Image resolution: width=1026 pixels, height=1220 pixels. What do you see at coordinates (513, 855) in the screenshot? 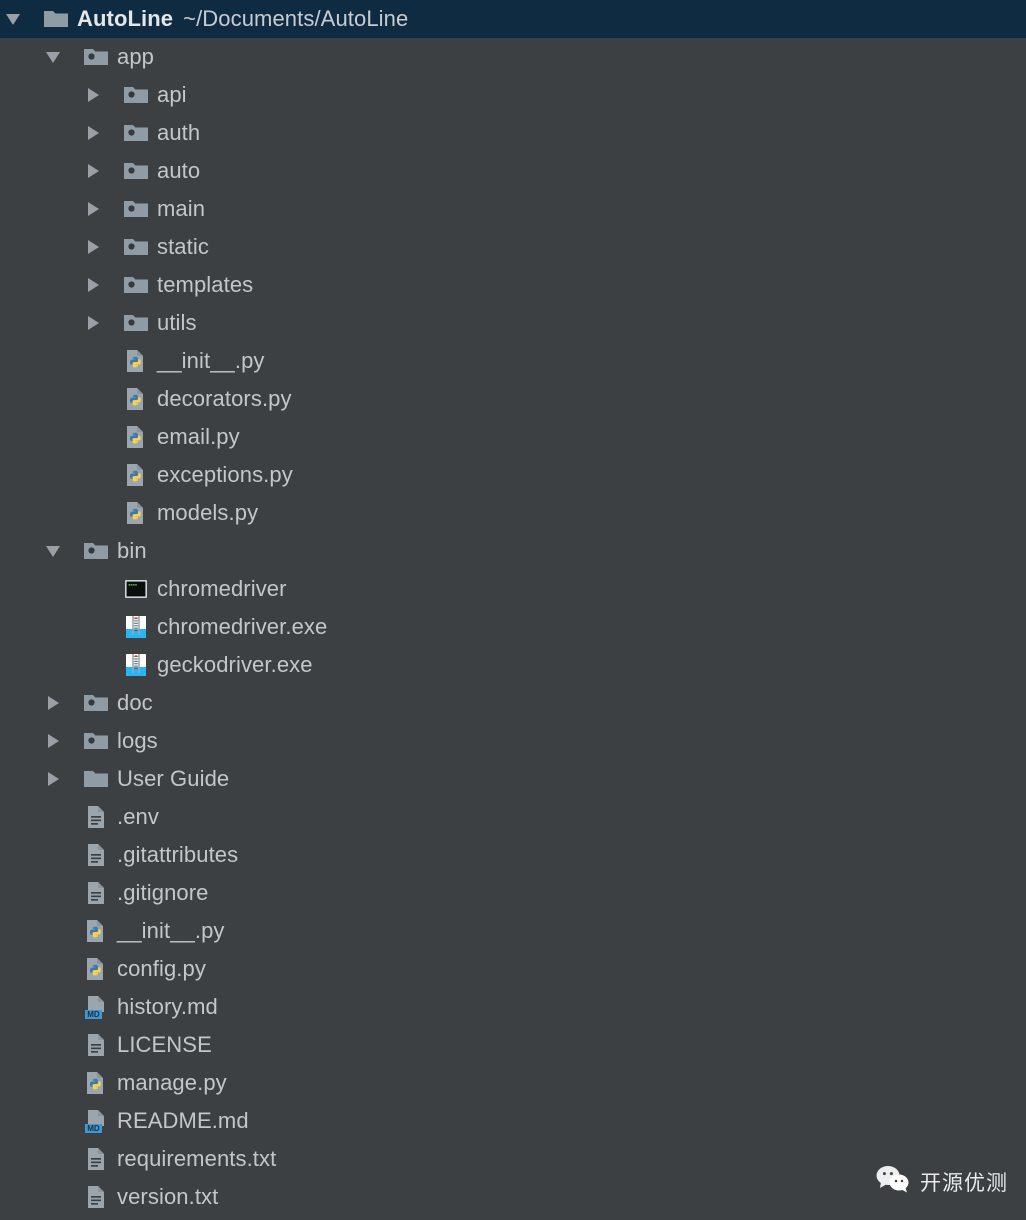
I see `tree-row: .gitattributes` at bounding box center [513, 855].